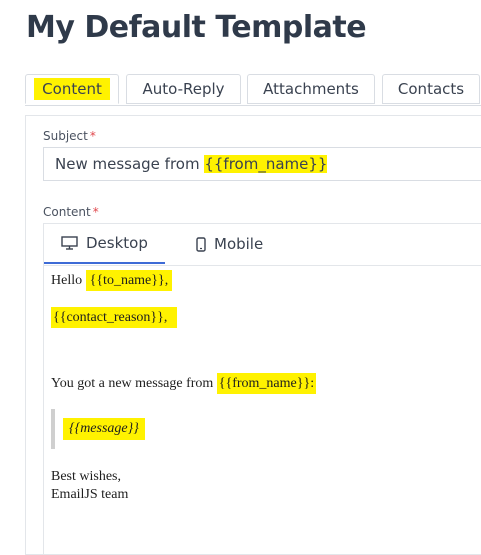 Image resolution: width=481 pixels, height=555 pixels. I want to click on tab-auto-reply: Auto-Reply, so click(183, 89).